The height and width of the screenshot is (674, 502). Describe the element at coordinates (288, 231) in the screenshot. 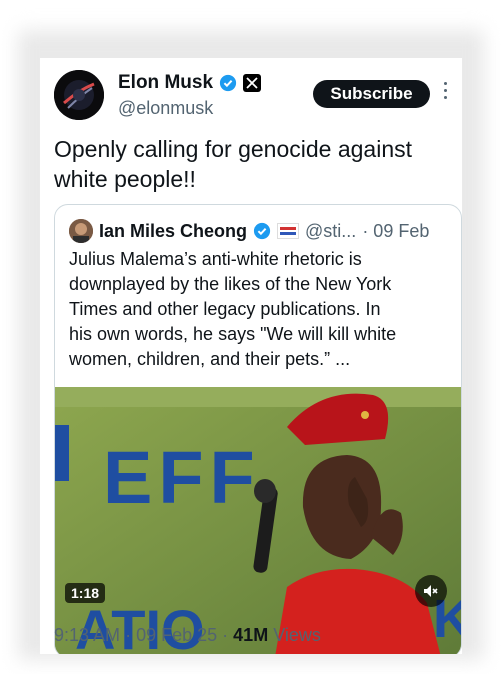

I see `affiliate-badge-icon` at that location.